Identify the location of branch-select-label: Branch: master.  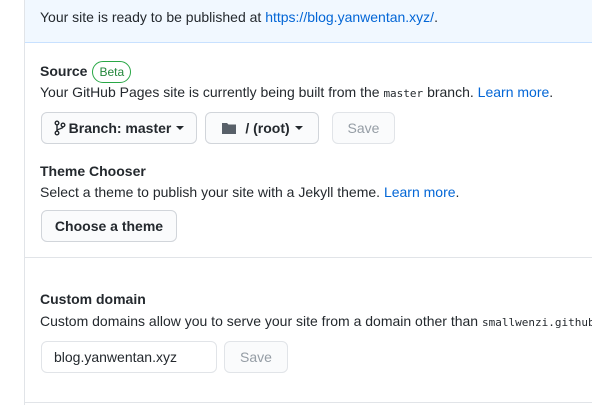
(120, 128).